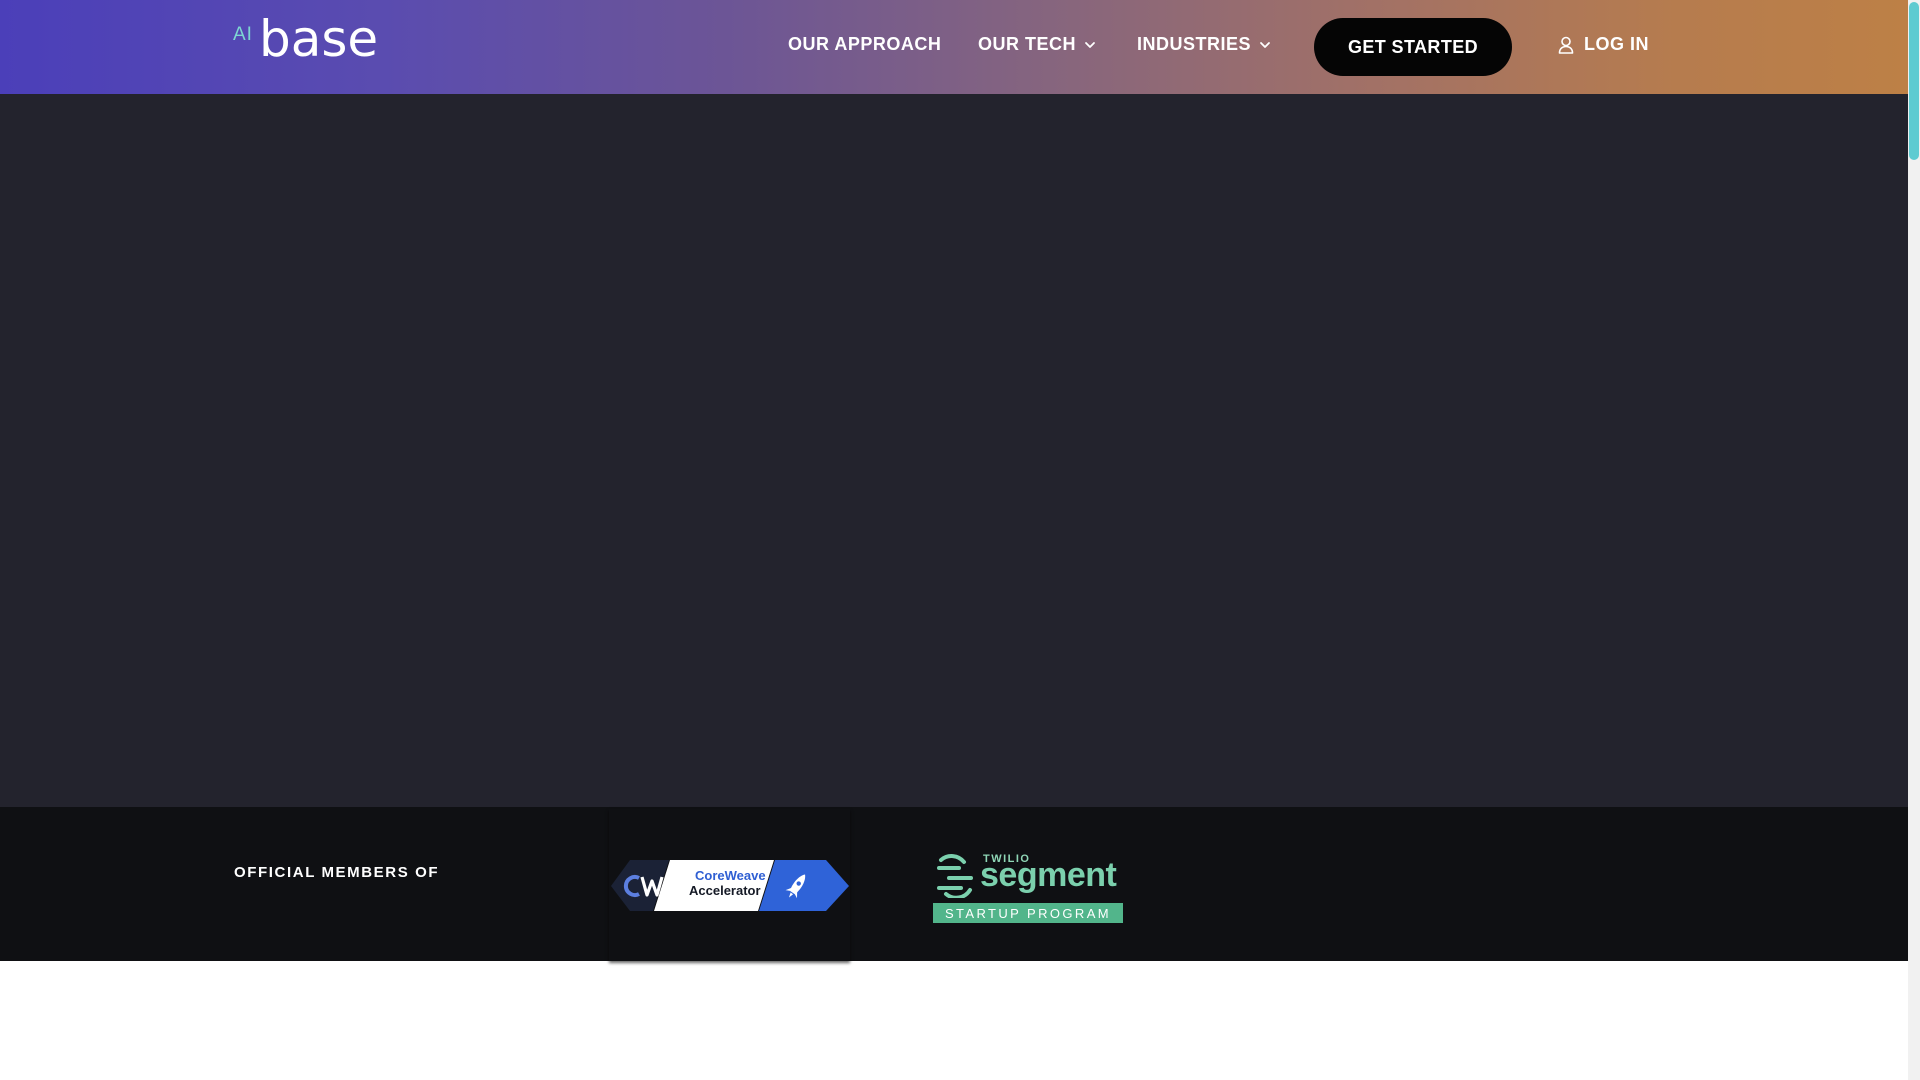 This screenshot has height=1080, width=1920. Describe the element at coordinates (1194, 44) in the screenshot. I see `nav-item-label: INDUSTRIES` at that location.